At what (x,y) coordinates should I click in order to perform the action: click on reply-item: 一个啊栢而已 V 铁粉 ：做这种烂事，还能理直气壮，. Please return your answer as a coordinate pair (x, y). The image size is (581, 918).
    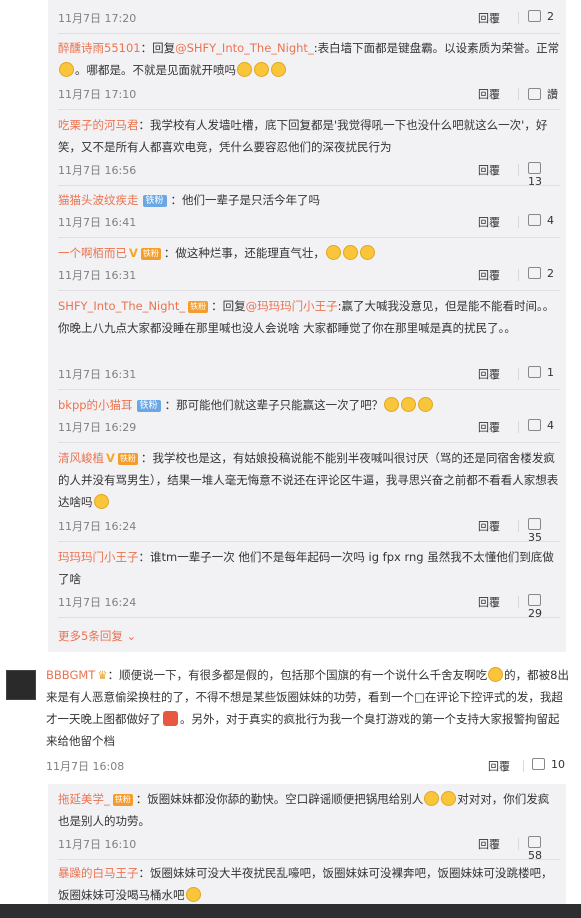
    Looking at the image, I should click on (309, 253).